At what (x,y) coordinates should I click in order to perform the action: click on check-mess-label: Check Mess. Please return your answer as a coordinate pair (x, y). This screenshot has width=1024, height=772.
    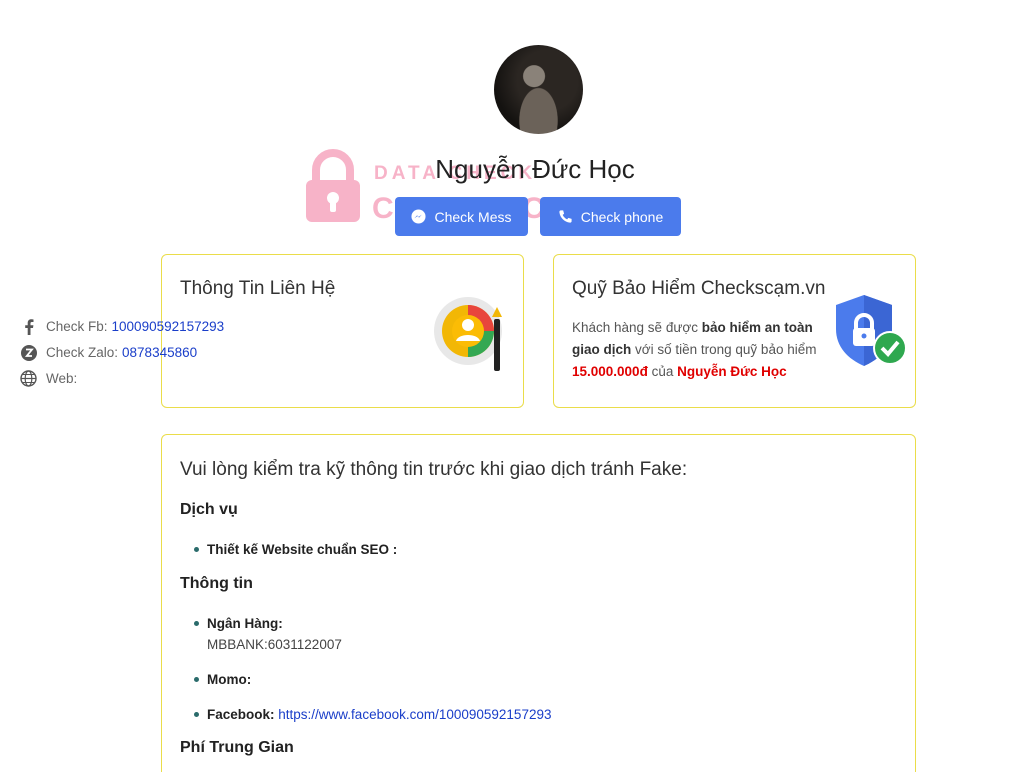
    Looking at the image, I should click on (473, 216).